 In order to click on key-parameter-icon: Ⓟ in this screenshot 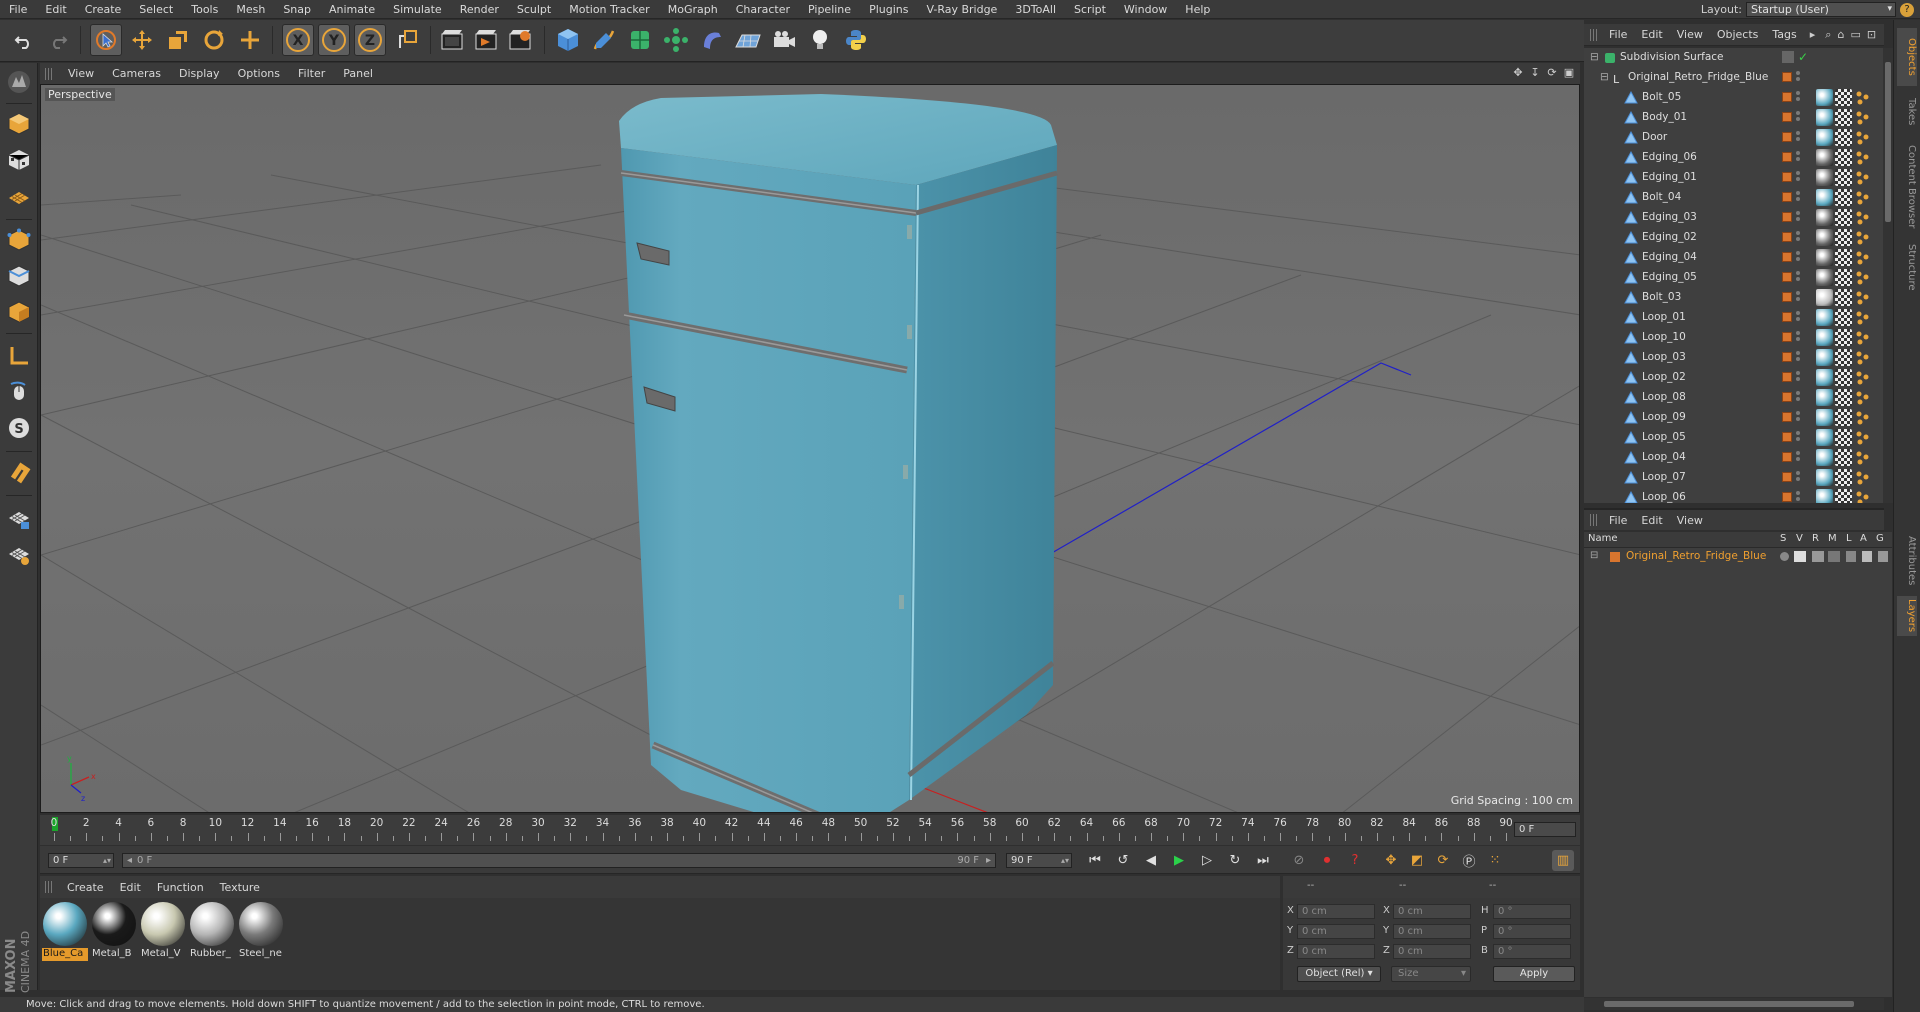, I will do `click(1469, 860)`.